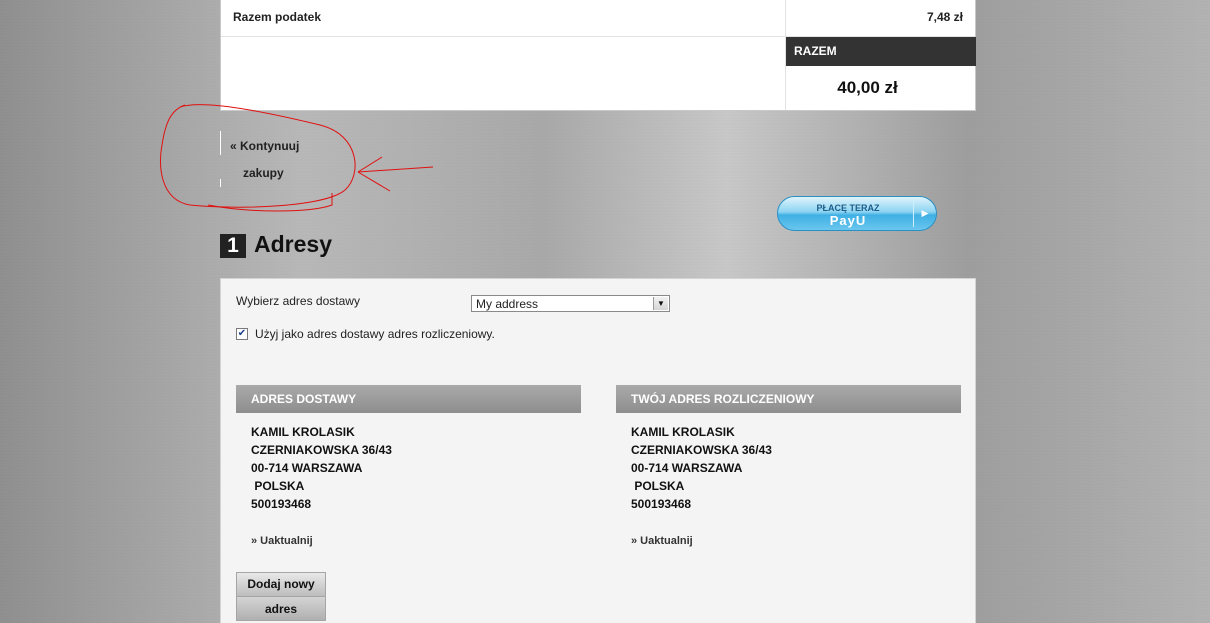 Image resolution: width=1210 pixels, height=623 pixels. Describe the element at coordinates (867, 87) in the screenshot. I see `total-value: 40,00 zł` at that location.